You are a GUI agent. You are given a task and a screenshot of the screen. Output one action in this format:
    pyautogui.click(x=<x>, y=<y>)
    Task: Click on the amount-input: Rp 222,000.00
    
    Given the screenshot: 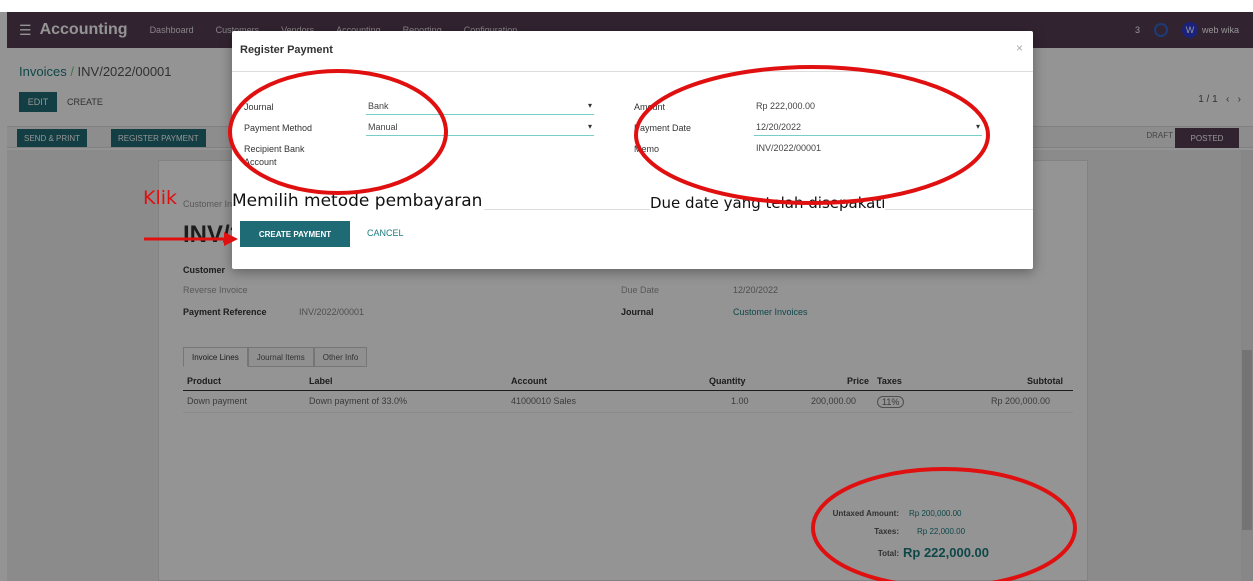 What is the action you would take?
    pyautogui.click(x=864, y=108)
    